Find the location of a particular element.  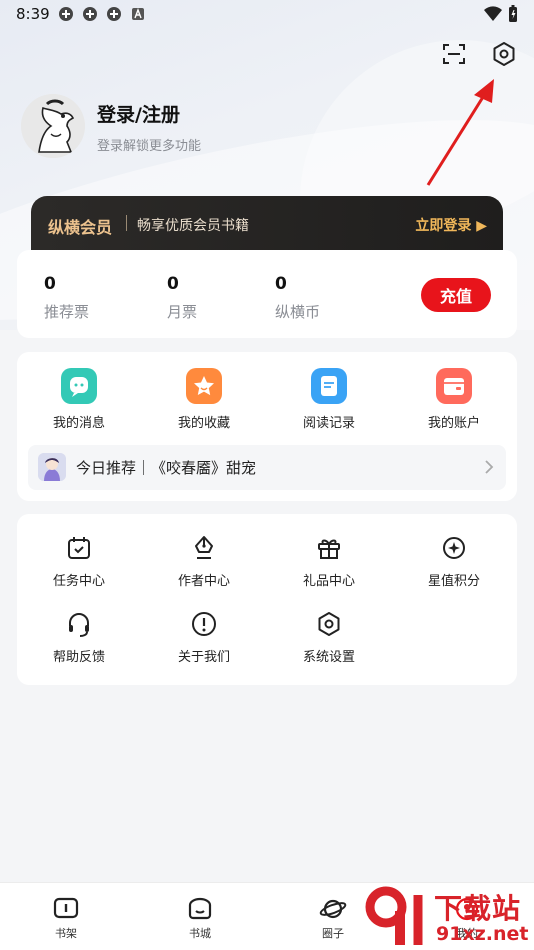

my-account-label: 我的账户 is located at coordinates (453, 423).